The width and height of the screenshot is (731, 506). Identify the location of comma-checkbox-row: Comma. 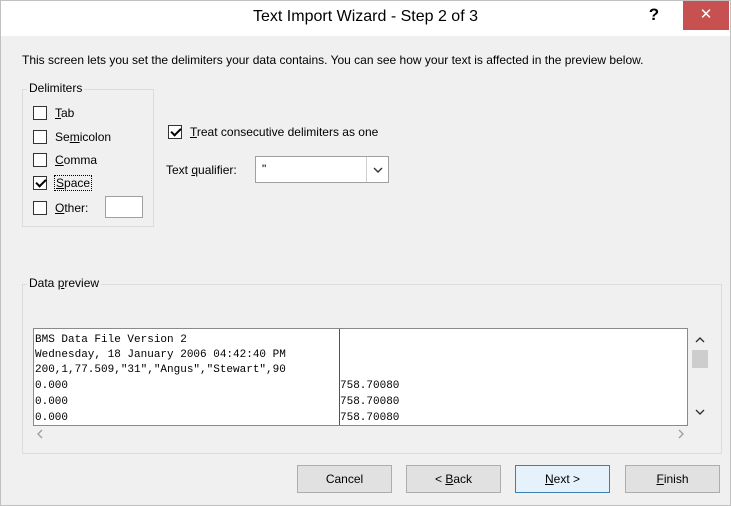
(65, 160).